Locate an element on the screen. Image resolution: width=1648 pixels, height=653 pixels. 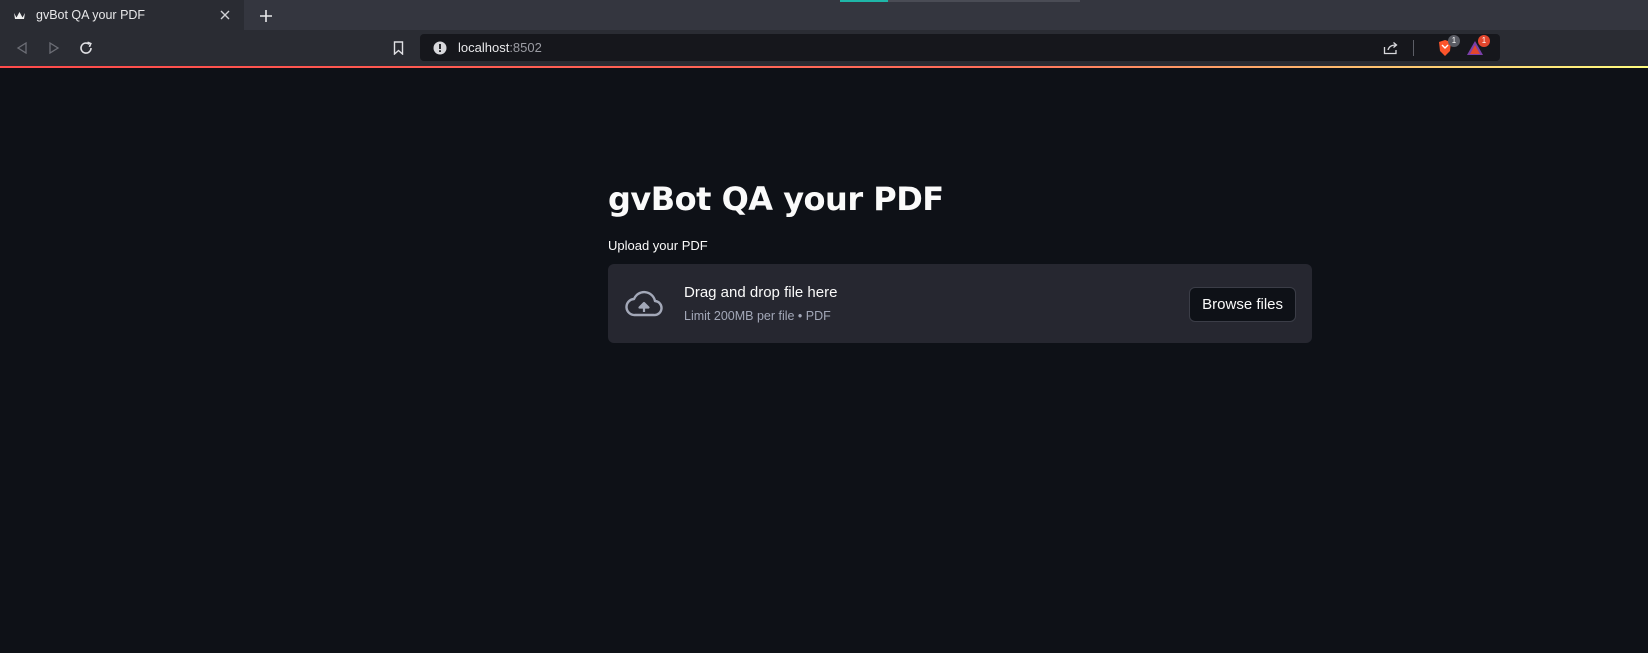
browser-tab: gvBot QA your PDF is located at coordinates (122, 15).